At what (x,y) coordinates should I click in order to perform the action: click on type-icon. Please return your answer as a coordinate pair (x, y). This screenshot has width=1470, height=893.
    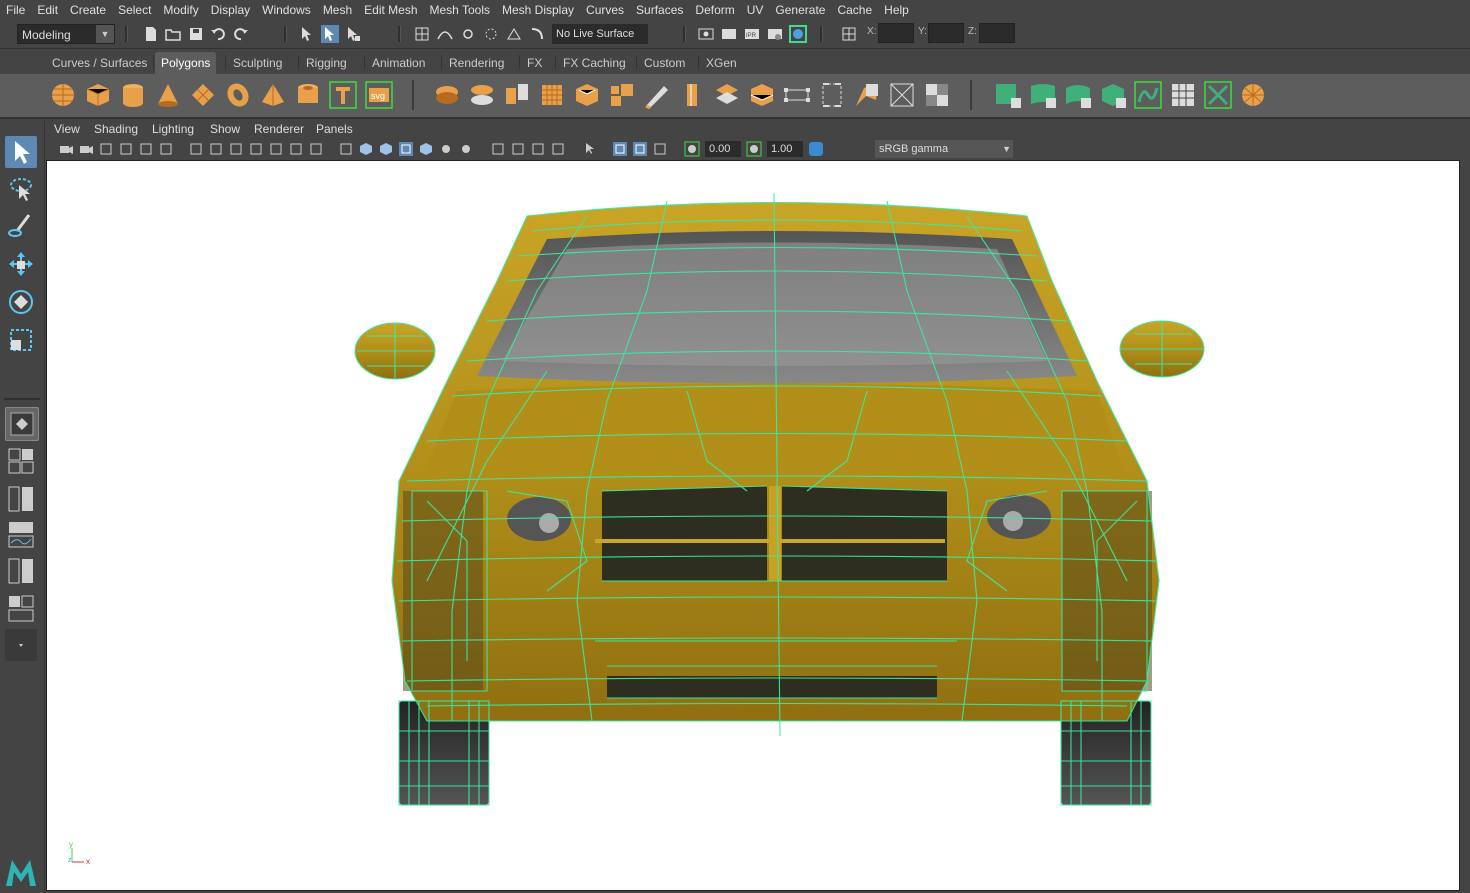
    Looking at the image, I should click on (343, 95).